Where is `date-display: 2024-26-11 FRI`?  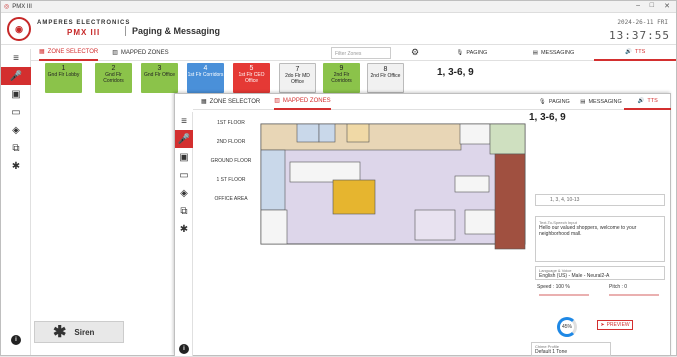
date-display: 2024-26-11 FRI is located at coordinates (642, 22).